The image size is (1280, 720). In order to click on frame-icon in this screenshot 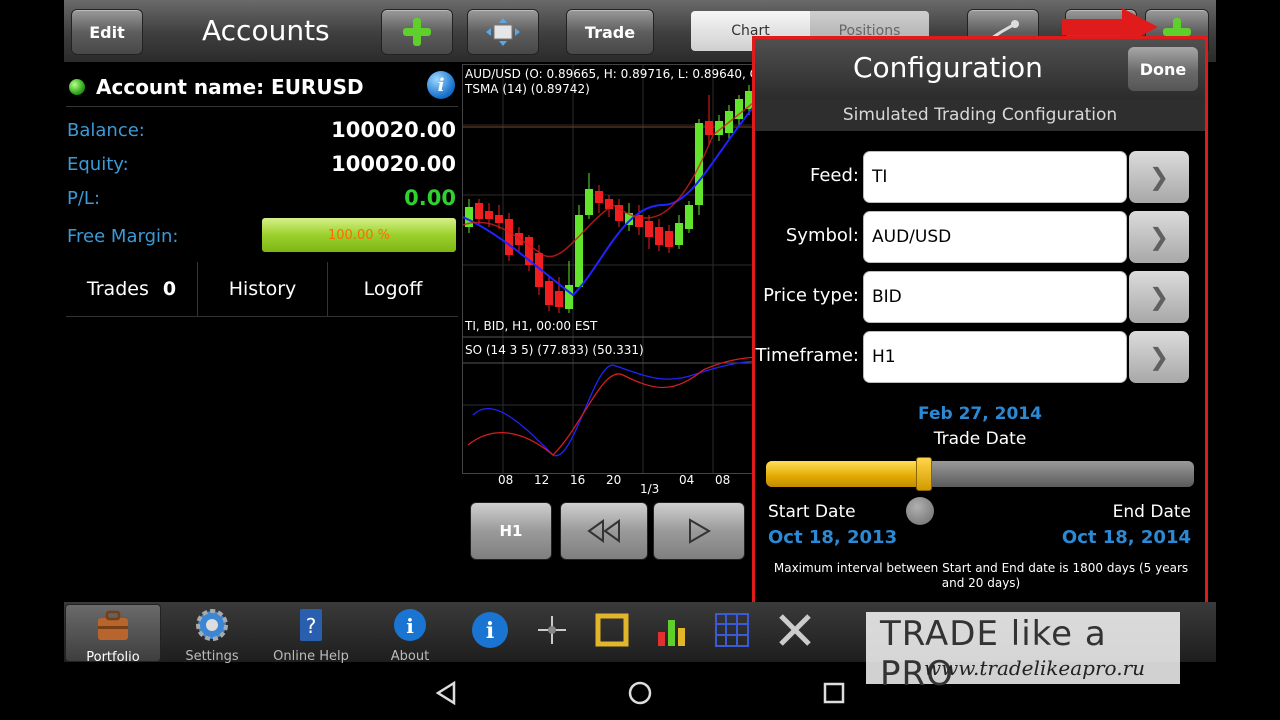, I will do `click(612, 630)`.